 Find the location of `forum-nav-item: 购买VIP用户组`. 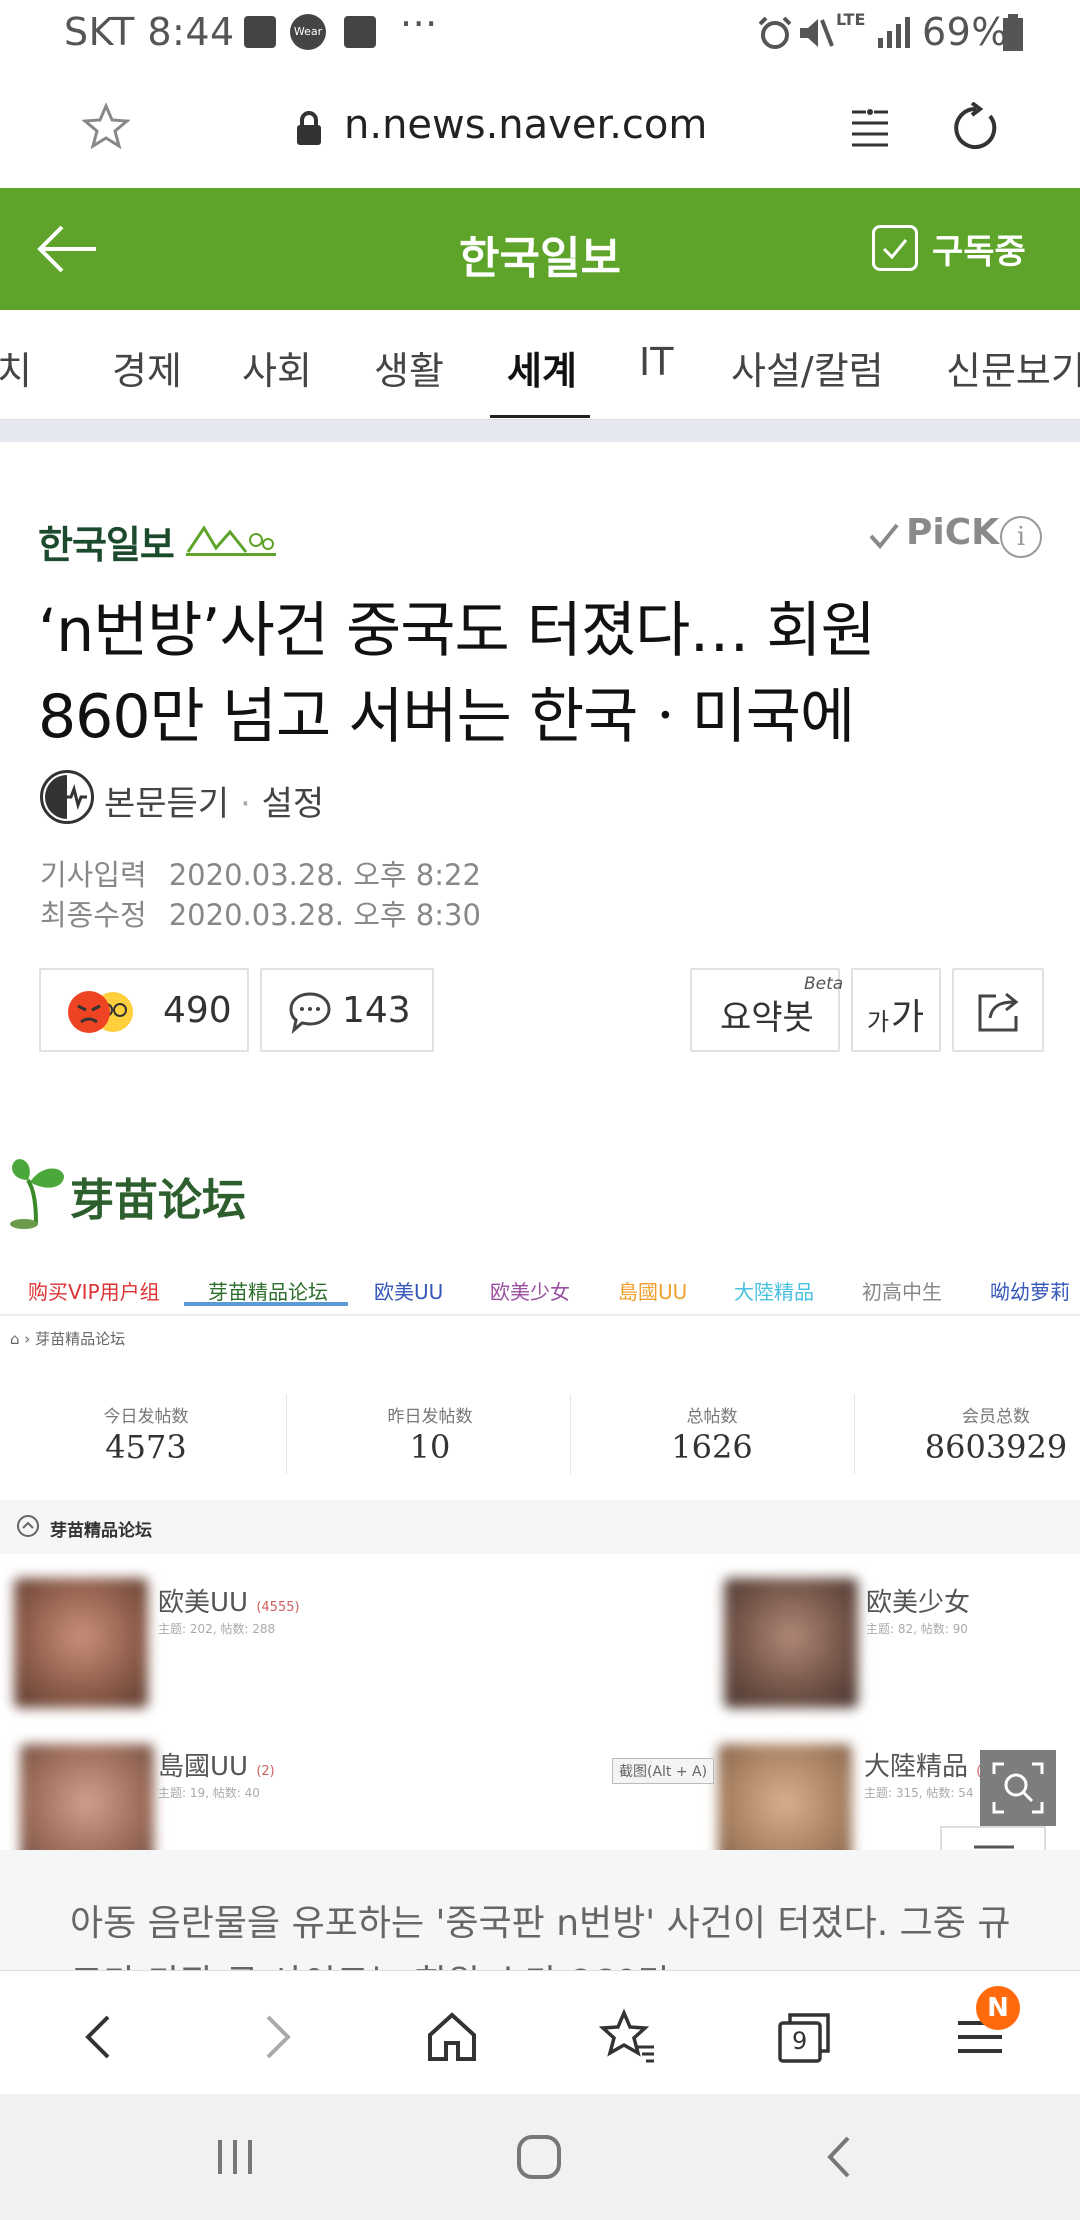

forum-nav-item: 购买VIP用户组 is located at coordinates (94, 1292).